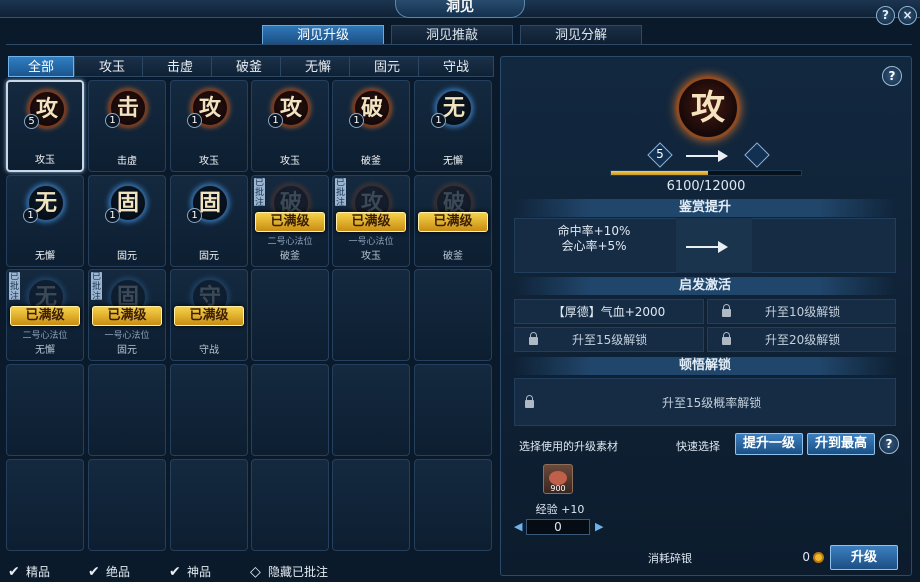 The image size is (920, 582). Describe the element at coordinates (45, 109) in the screenshot. I see `insight-medal-icon: 攻5` at that location.